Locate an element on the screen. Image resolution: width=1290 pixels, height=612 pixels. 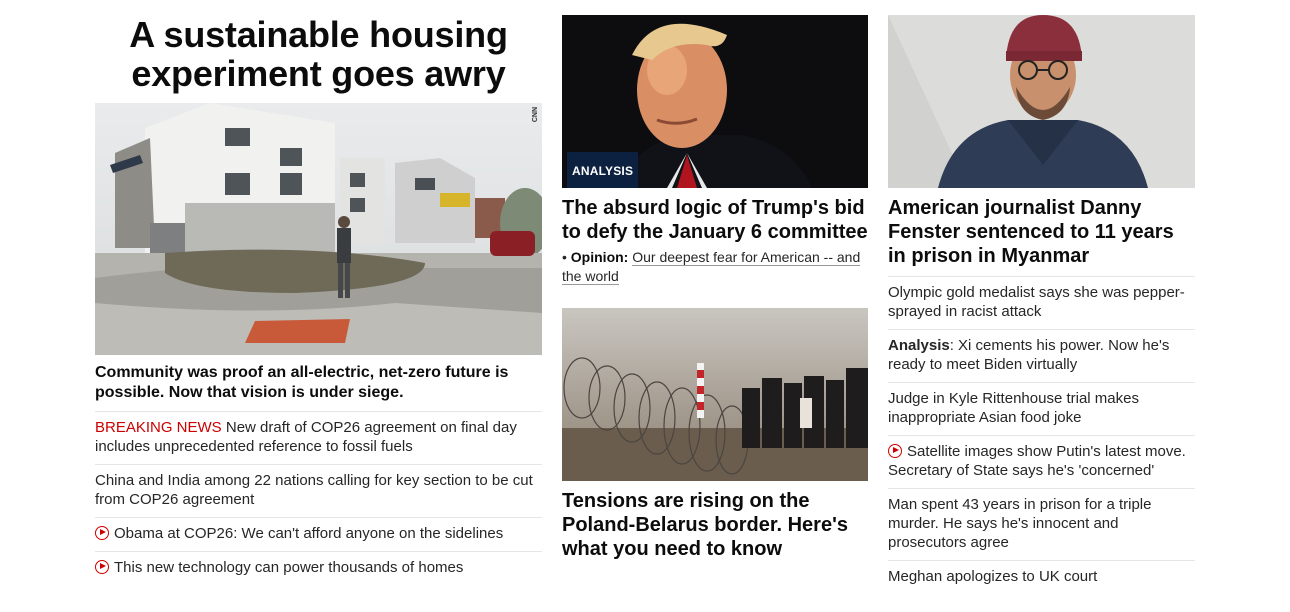
housing-photo is located at coordinates (318, 229).